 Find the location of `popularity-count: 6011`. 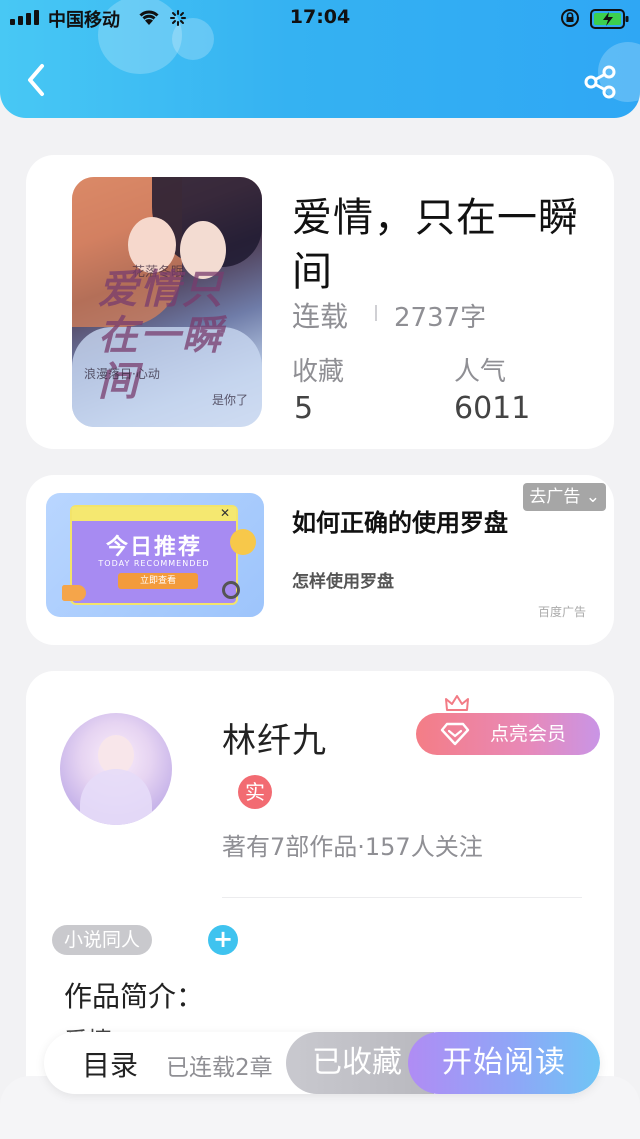

popularity-count: 6011 is located at coordinates (492, 408).